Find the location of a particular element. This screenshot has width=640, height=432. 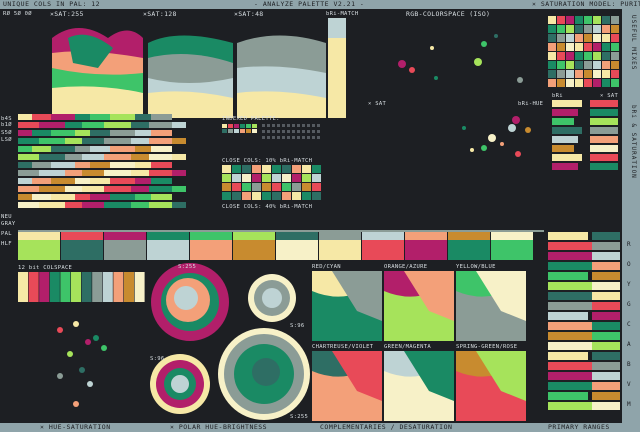

primary-ranges is located at coordinates (584, 321).